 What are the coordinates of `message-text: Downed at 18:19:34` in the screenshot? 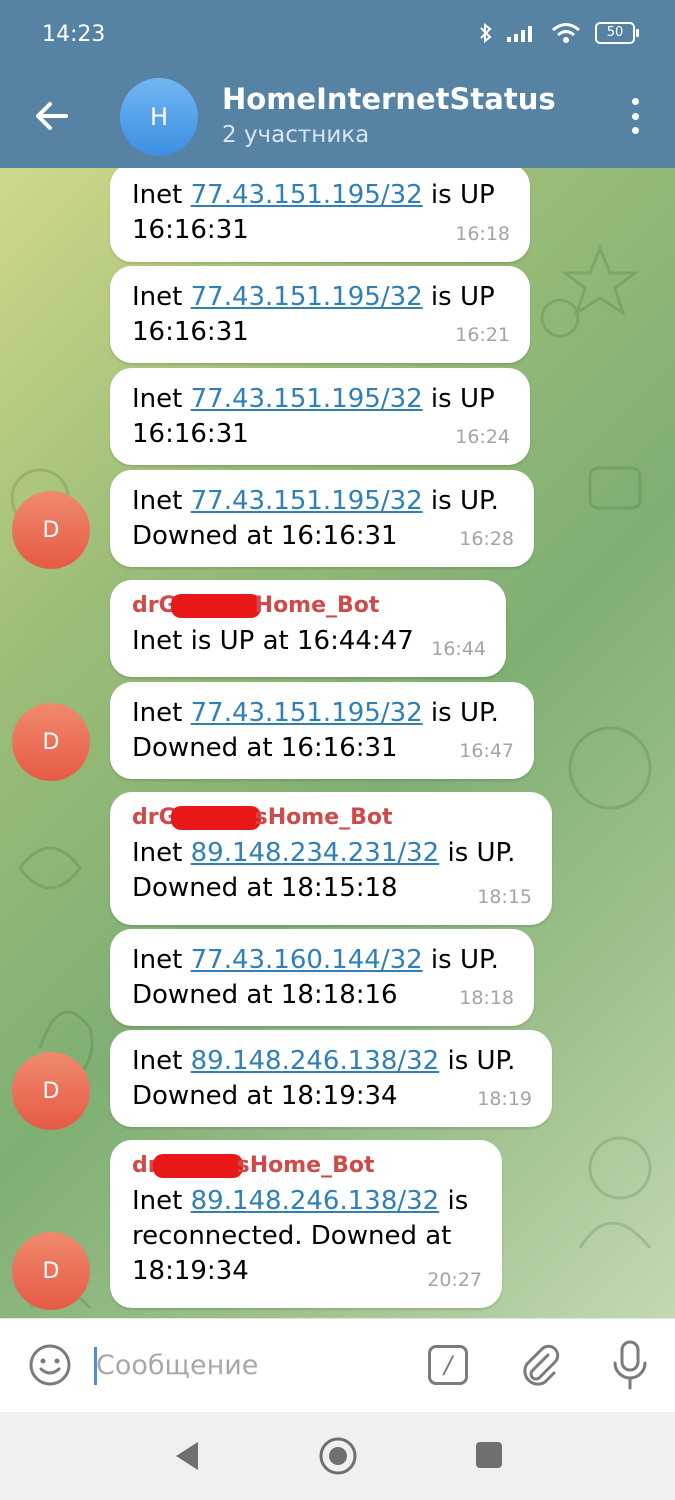 It's located at (265, 1096).